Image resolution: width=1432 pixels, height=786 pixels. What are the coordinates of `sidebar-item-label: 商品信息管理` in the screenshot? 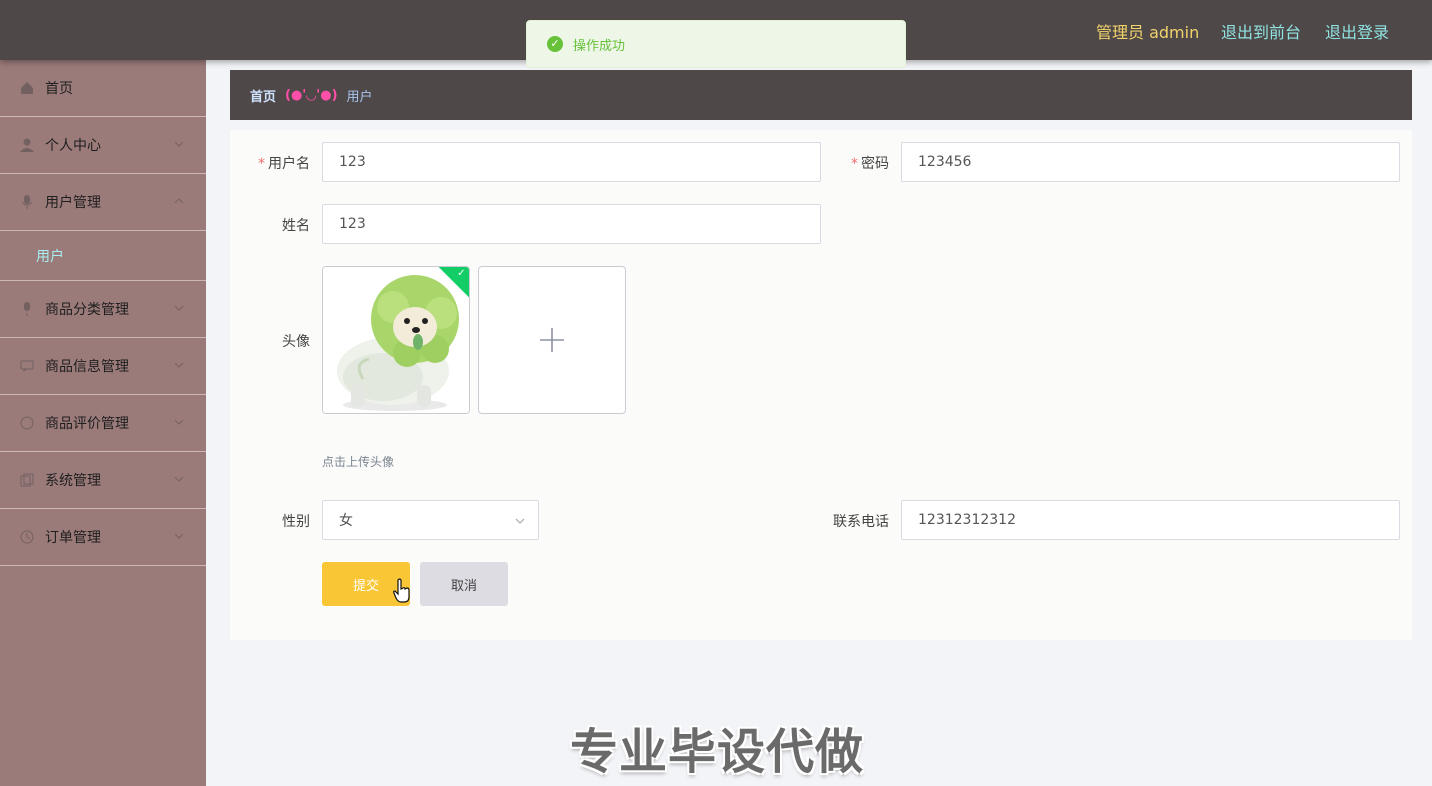 It's located at (87, 367).